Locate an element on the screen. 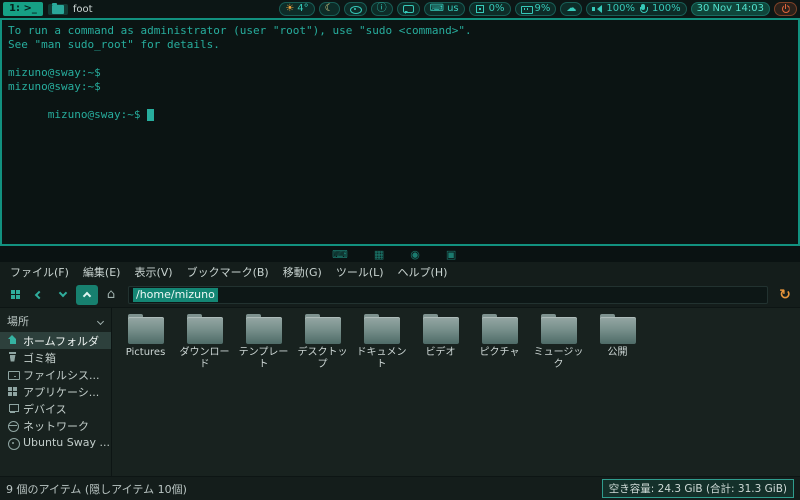  history-button is located at coordinates (63, 295).